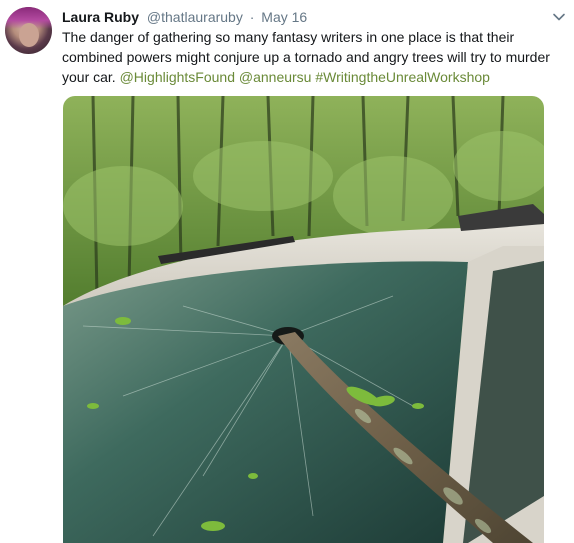 This screenshot has height=543, width=574. I want to click on tweet-date: May 16, so click(284, 17).